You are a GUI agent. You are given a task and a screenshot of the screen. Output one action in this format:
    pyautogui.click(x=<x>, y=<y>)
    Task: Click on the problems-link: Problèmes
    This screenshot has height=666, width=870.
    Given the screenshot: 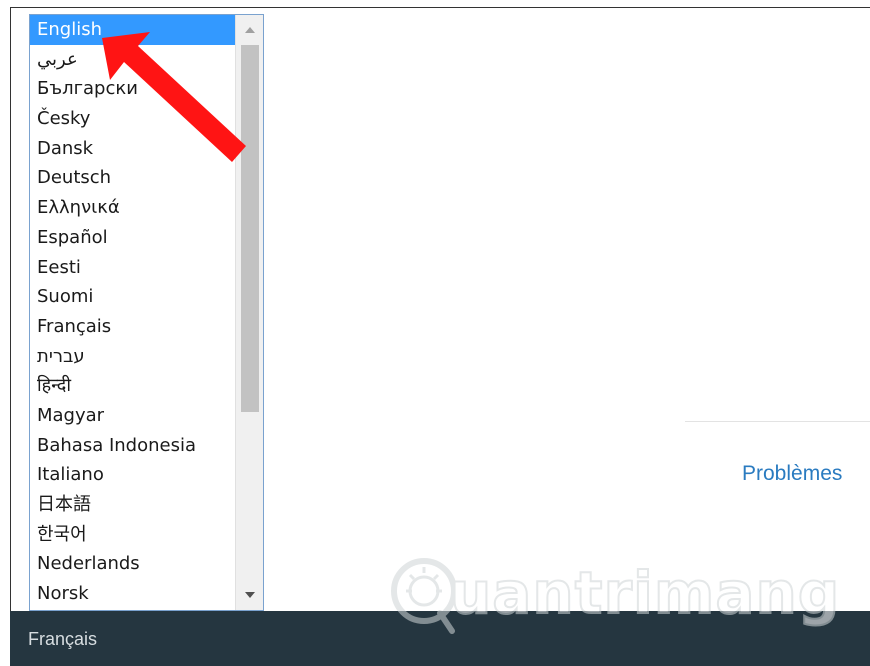 What is the action you would take?
    pyautogui.click(x=792, y=474)
    